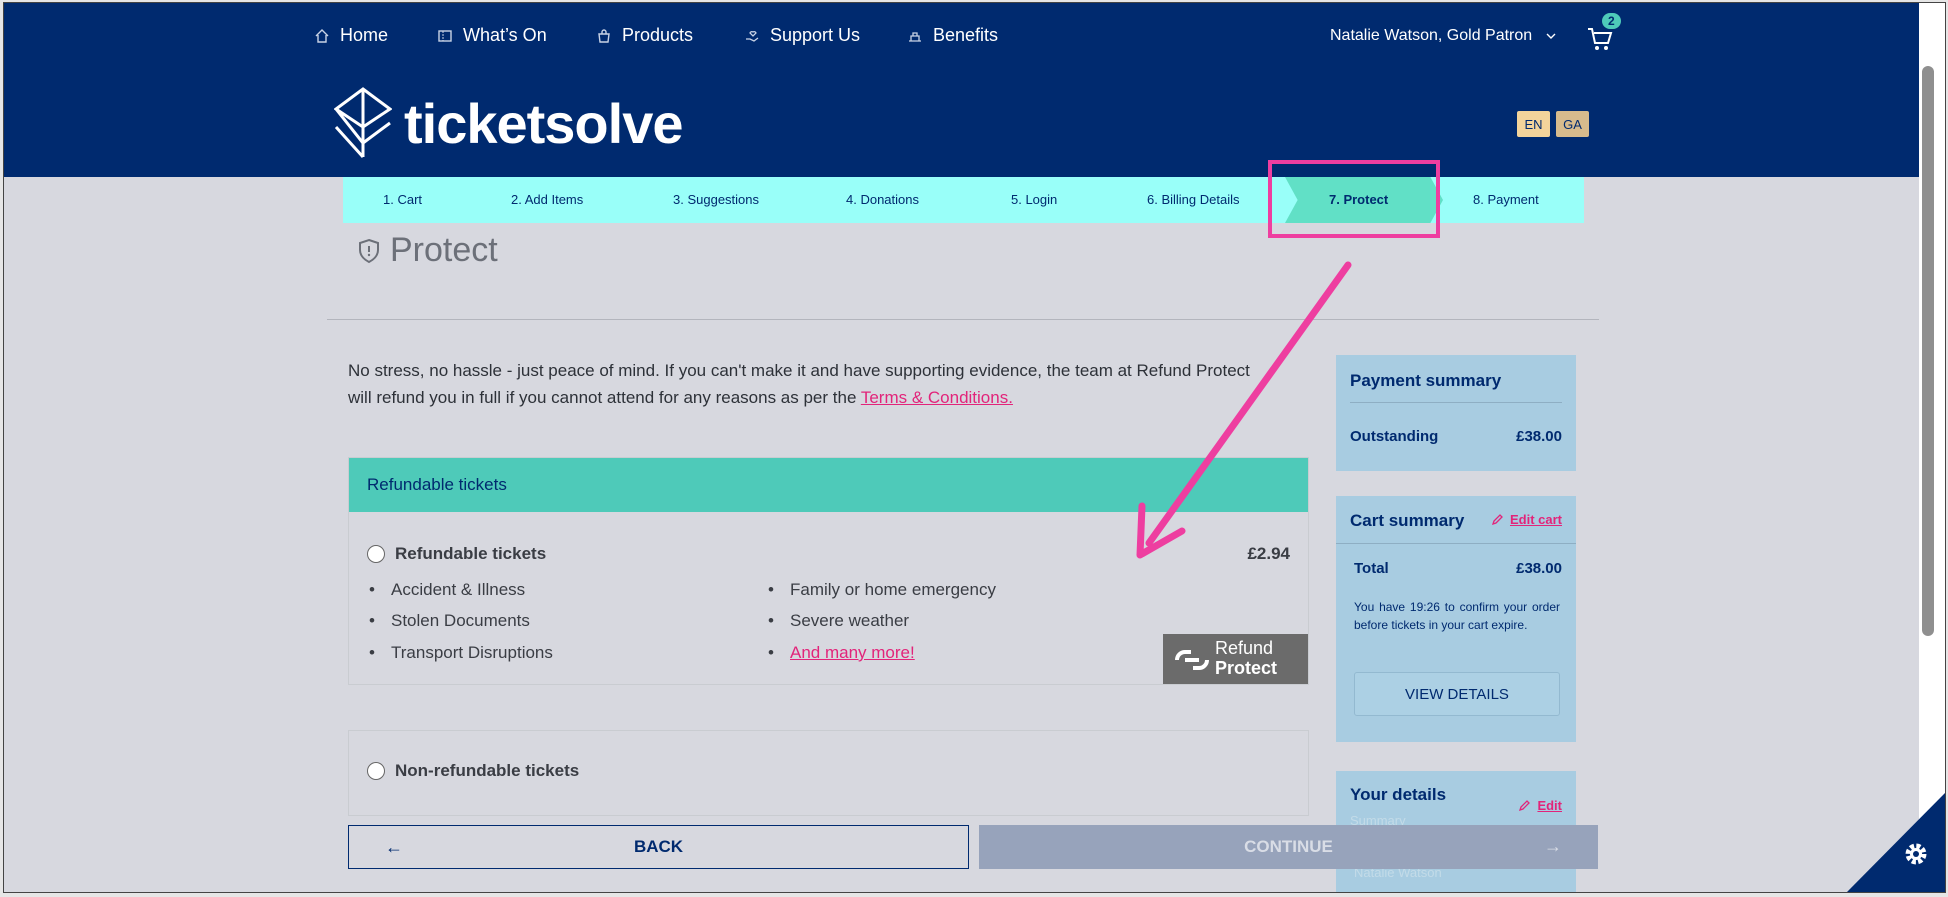  I want to click on nav-support-us: Support Us, so click(802, 35).